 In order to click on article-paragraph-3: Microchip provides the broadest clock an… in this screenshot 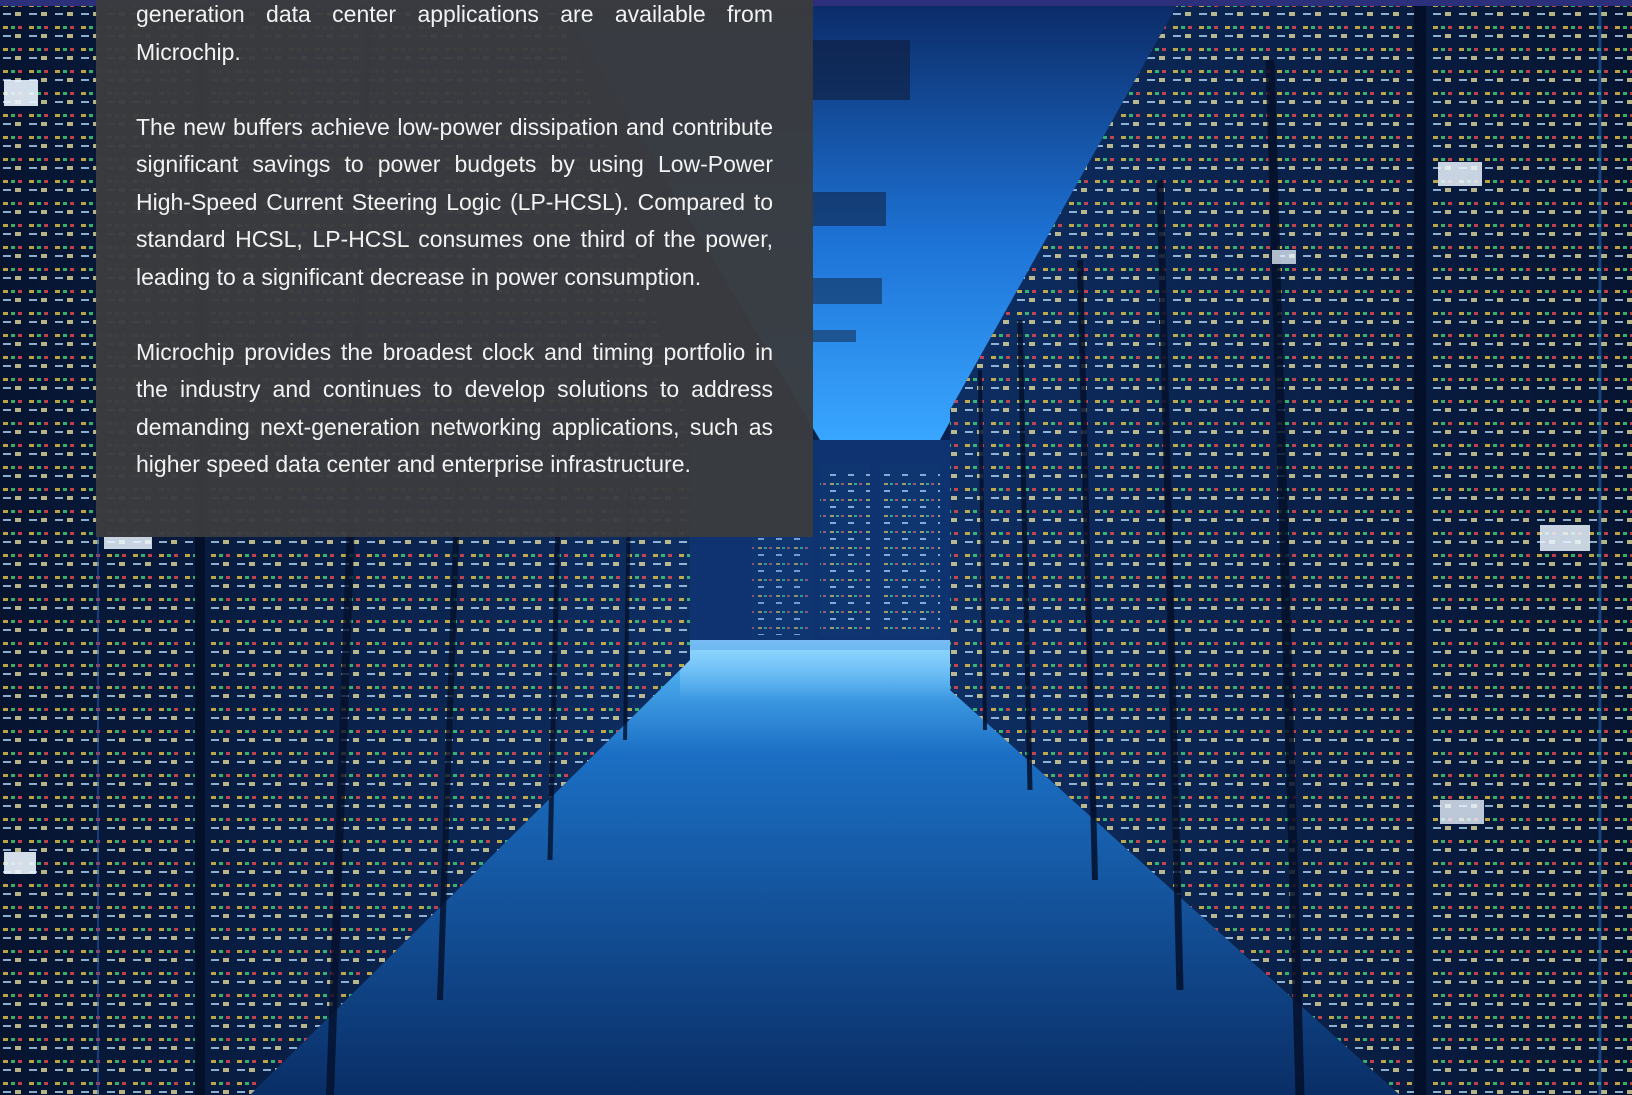, I will do `click(454, 408)`.